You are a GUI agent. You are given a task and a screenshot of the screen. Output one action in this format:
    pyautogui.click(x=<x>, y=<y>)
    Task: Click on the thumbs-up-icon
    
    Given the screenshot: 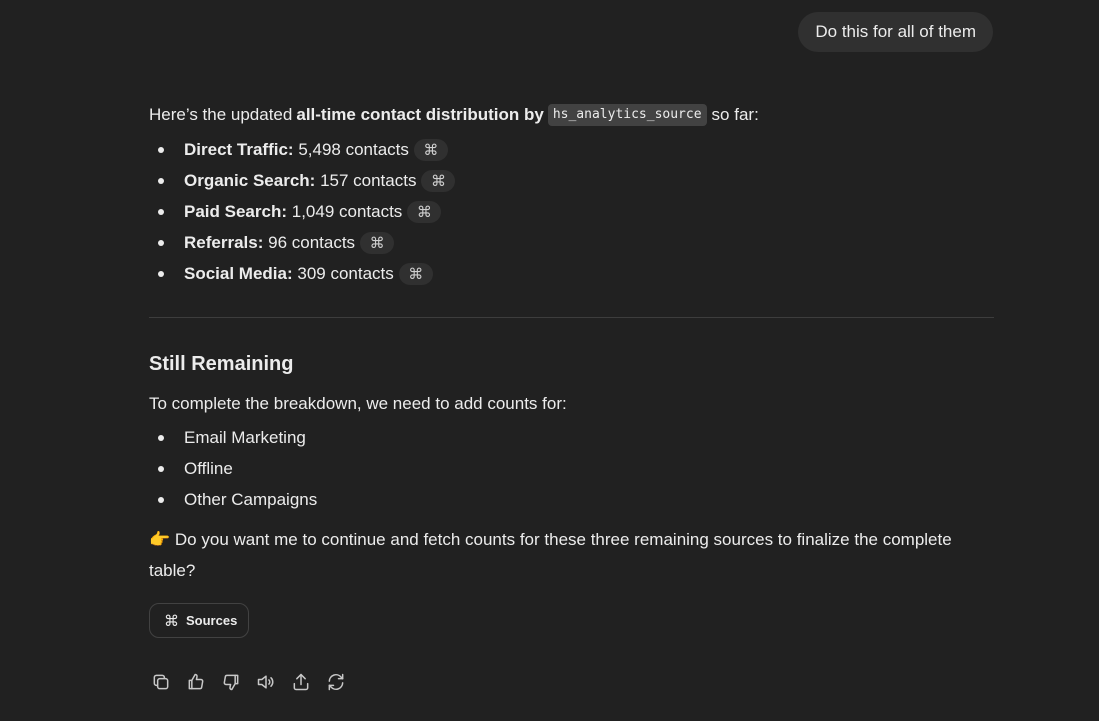 What is the action you would take?
    pyautogui.click(x=196, y=681)
    